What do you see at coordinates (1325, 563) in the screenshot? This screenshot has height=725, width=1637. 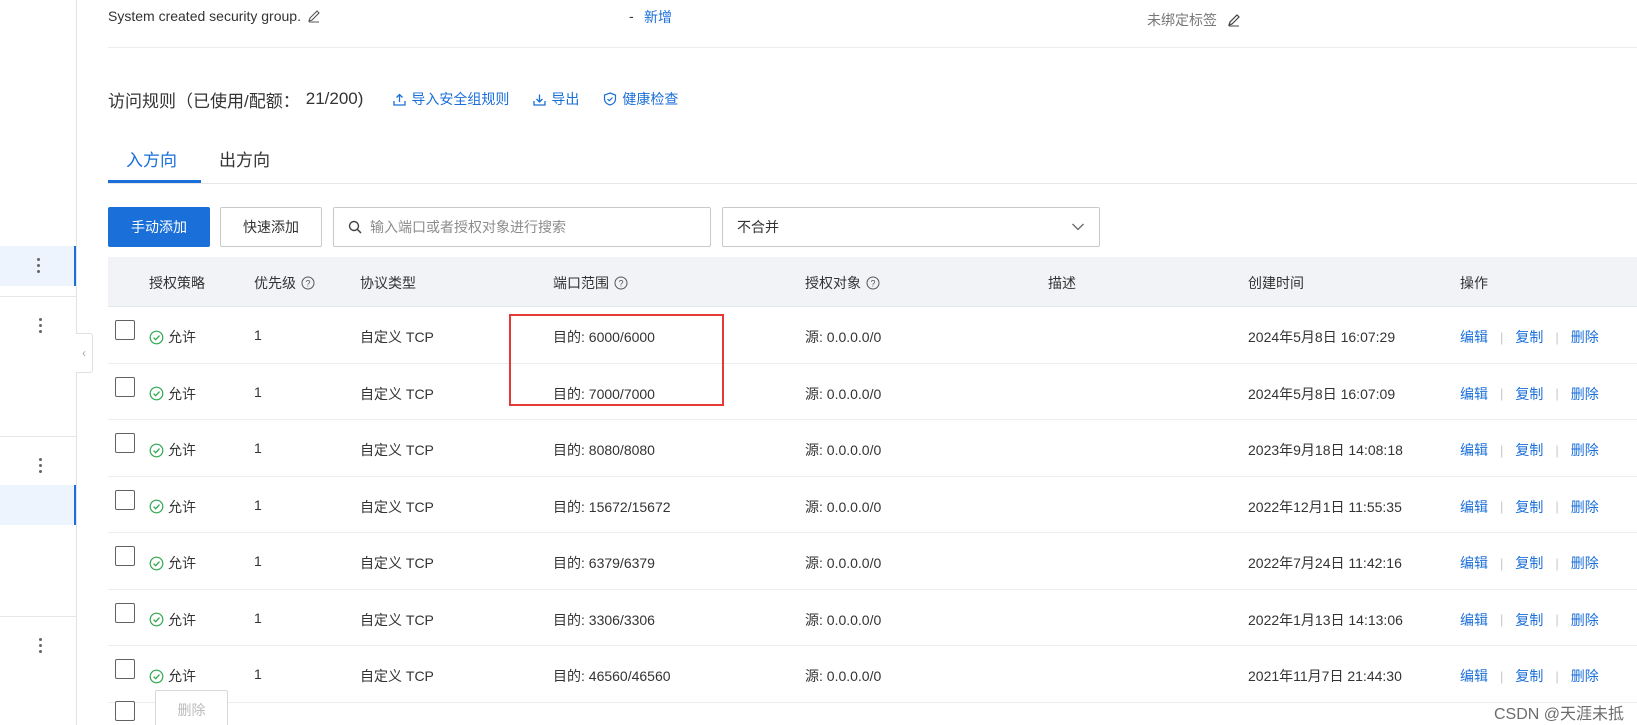 I see `created-time-cell: 2022年7月24日 11:42:16` at bounding box center [1325, 563].